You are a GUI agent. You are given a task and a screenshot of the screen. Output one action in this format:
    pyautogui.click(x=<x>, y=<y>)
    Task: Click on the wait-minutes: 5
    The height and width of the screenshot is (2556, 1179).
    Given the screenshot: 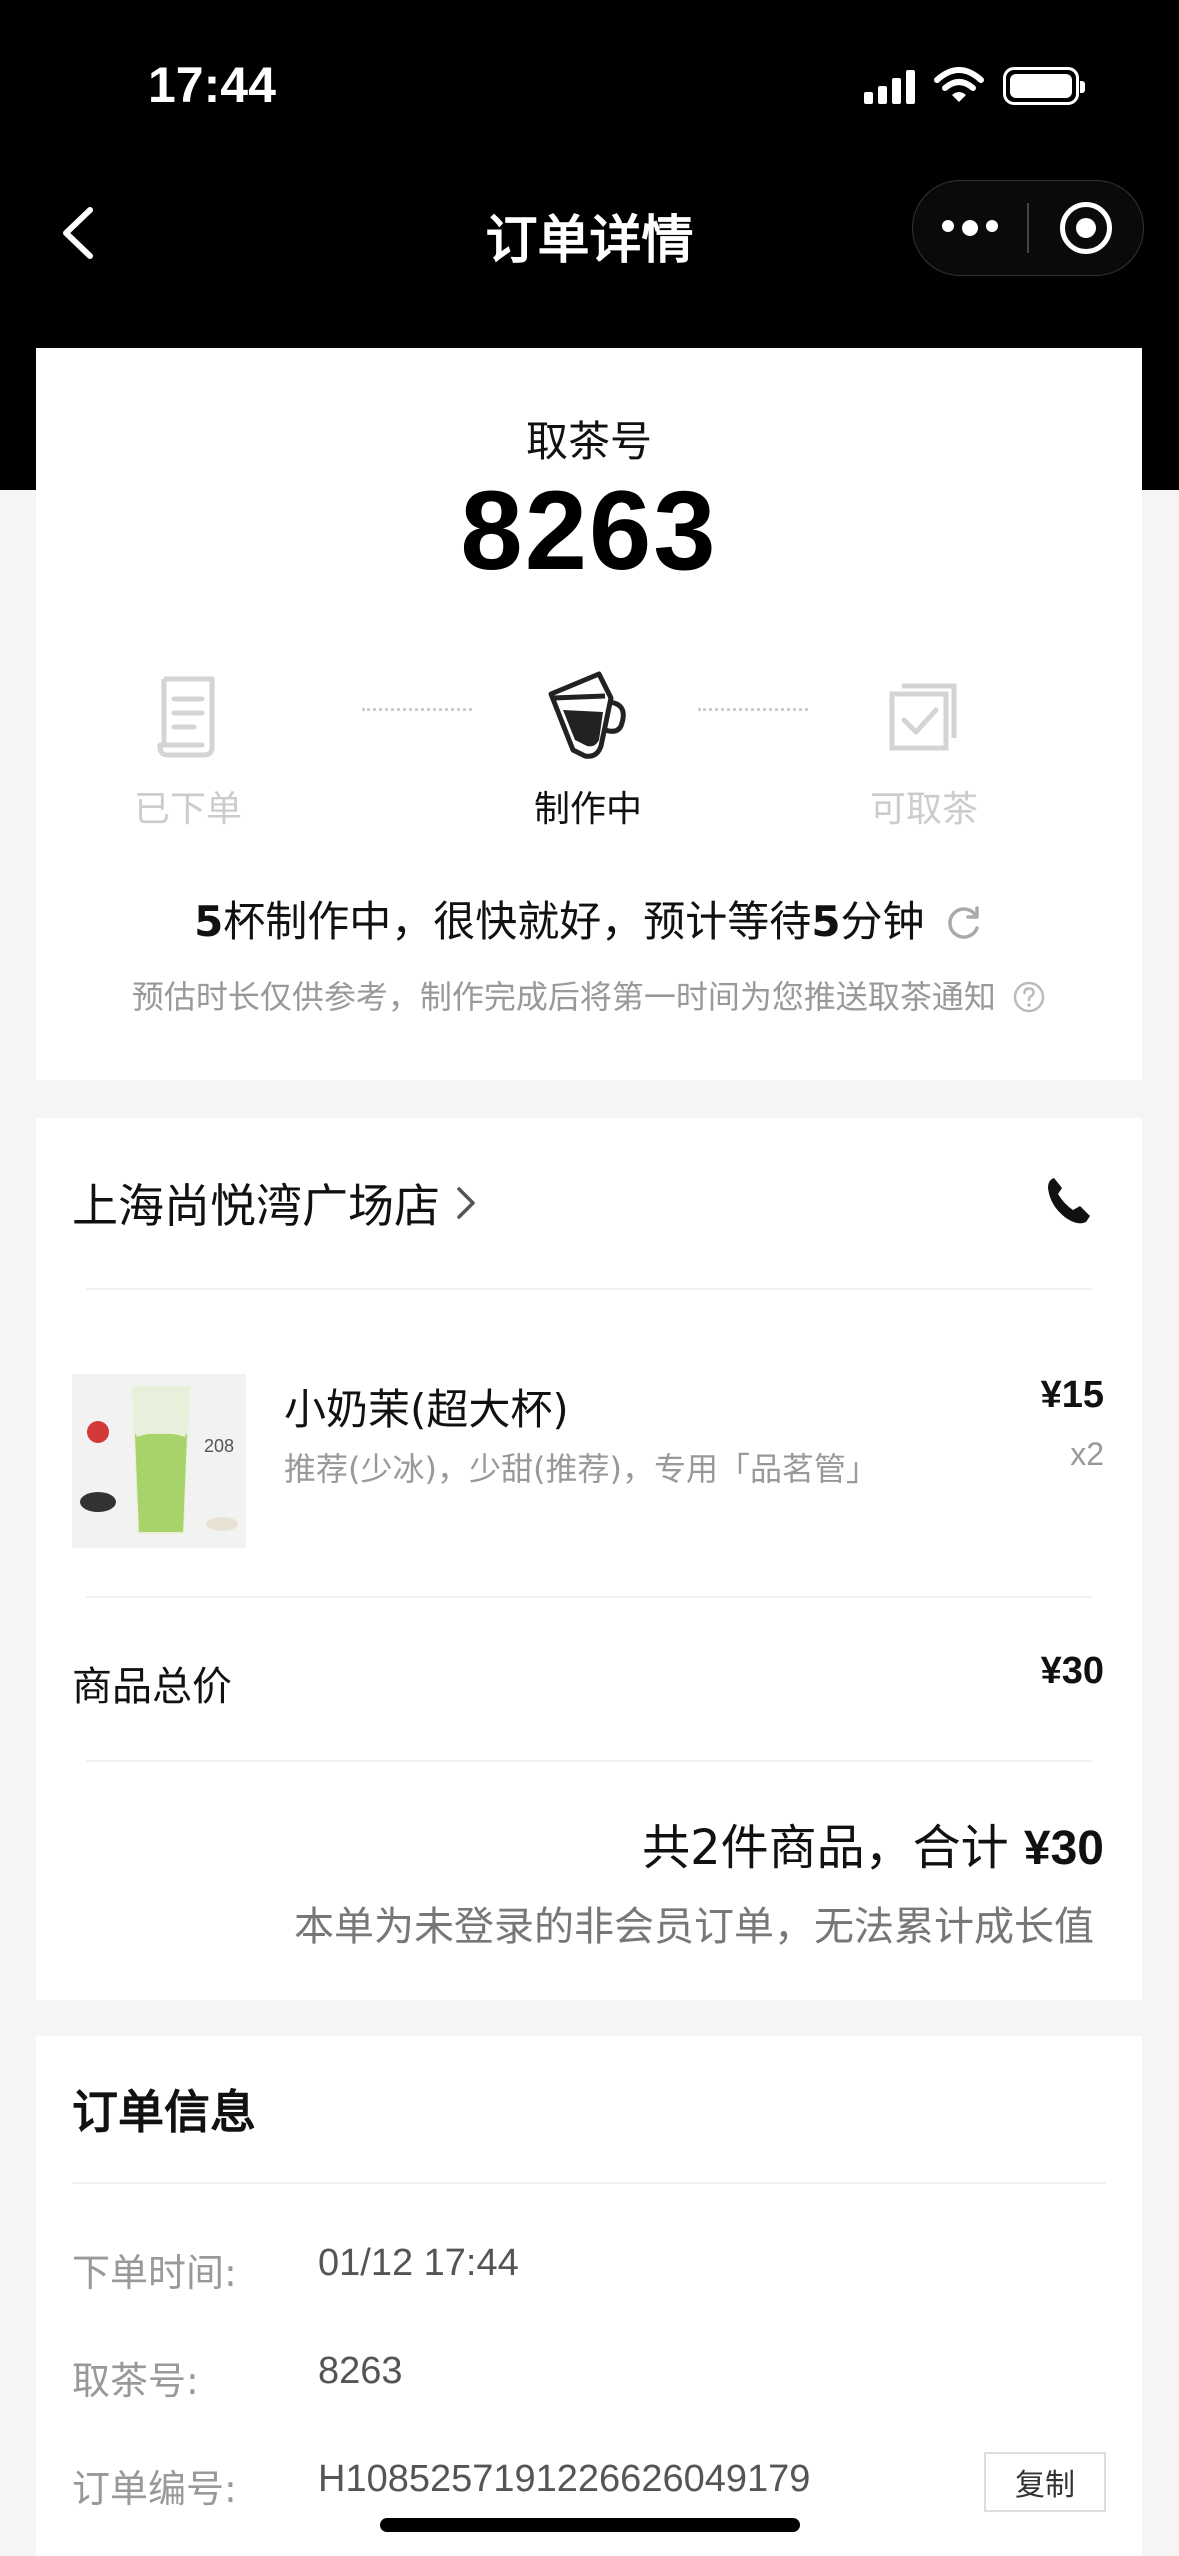 What is the action you would take?
    pyautogui.click(x=826, y=921)
    